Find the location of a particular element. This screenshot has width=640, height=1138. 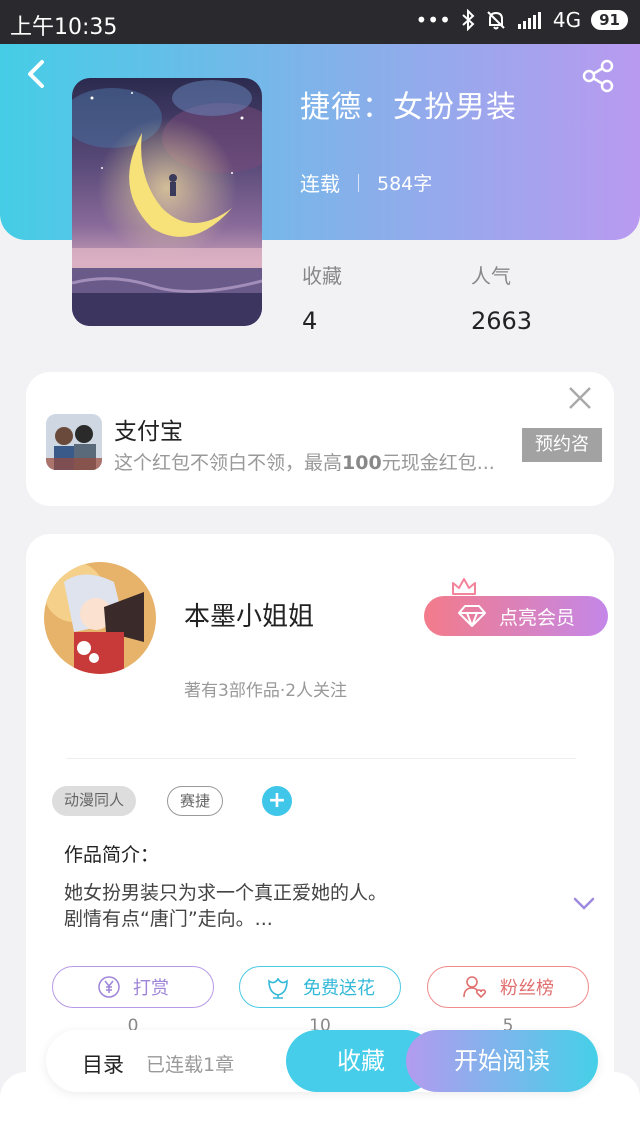

flower-icon is located at coordinates (278, 988).